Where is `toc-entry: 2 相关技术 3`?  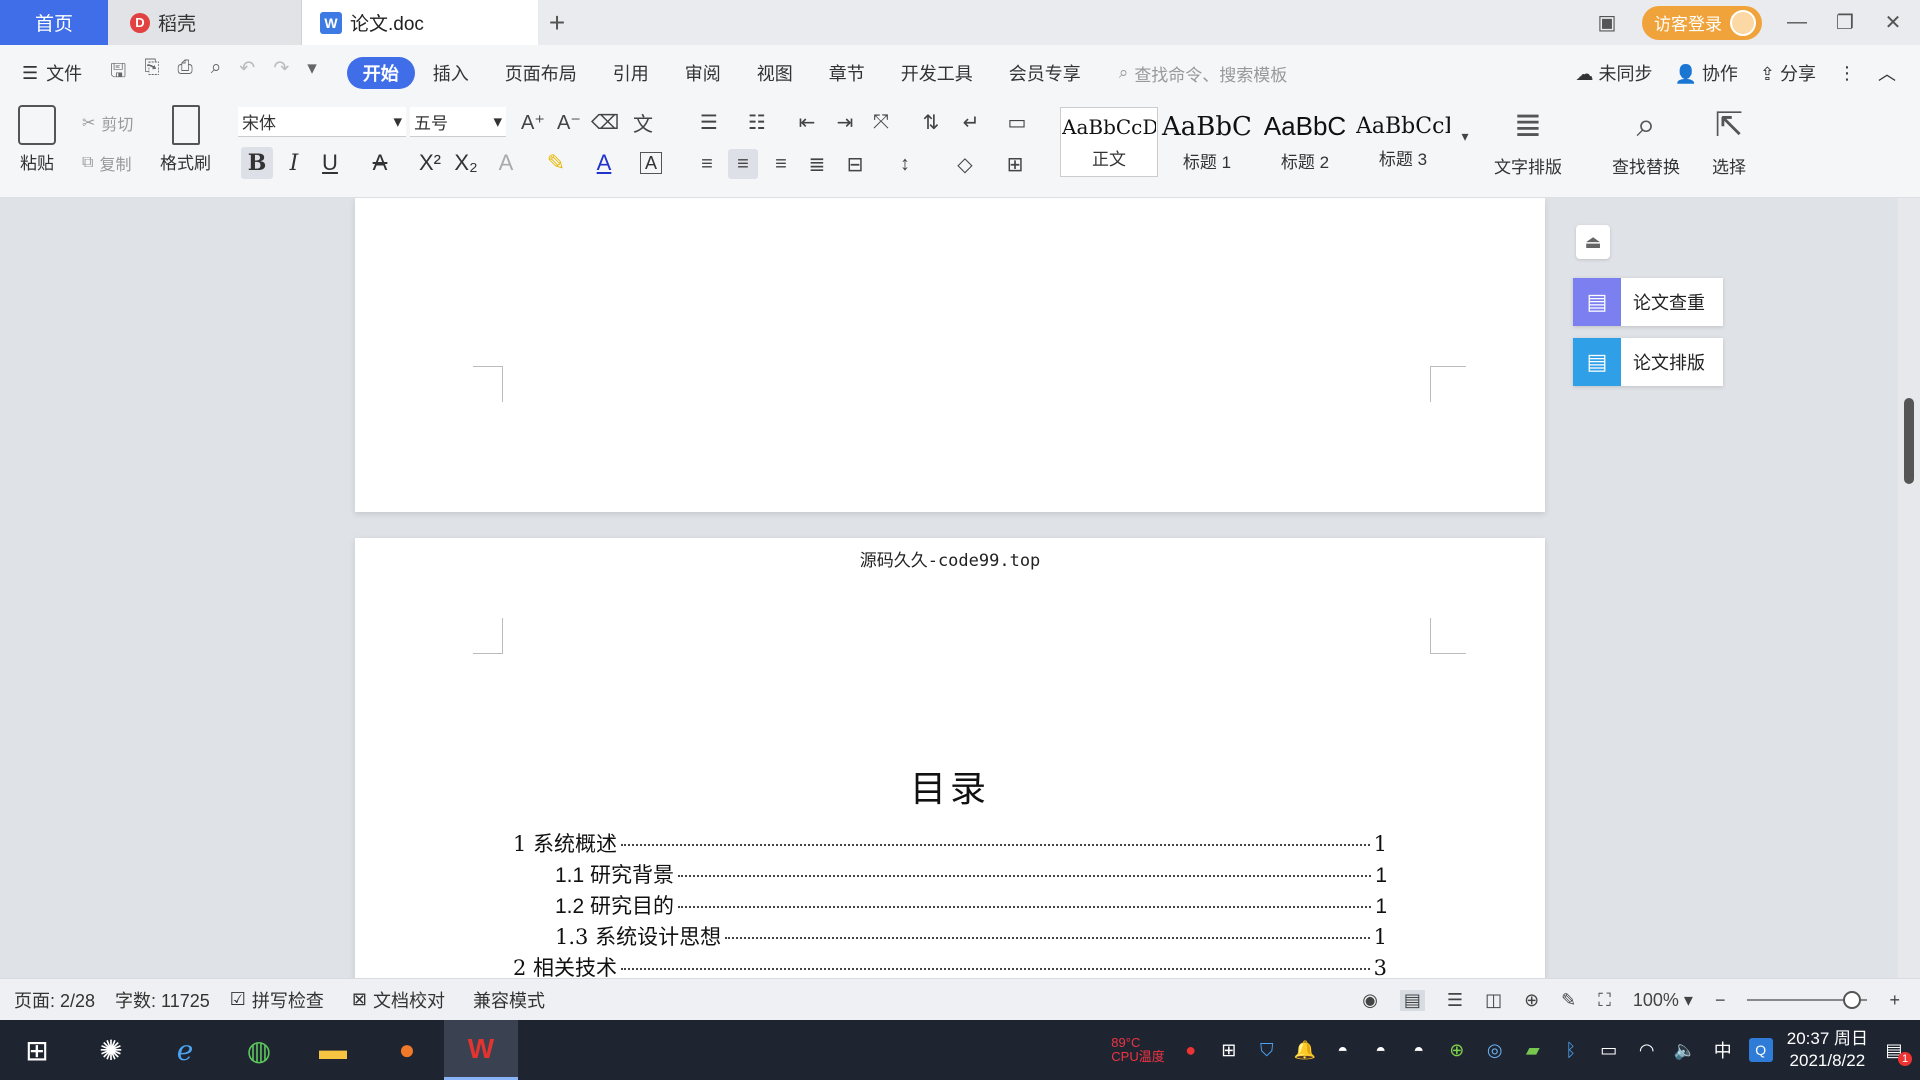
toc-entry: 2 相关技术 3 is located at coordinates (950, 965).